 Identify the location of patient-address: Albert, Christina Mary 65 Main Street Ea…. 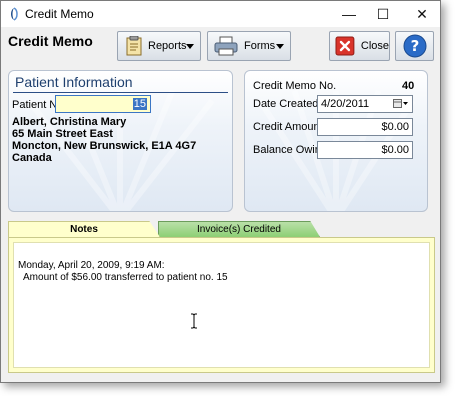
(104, 140).